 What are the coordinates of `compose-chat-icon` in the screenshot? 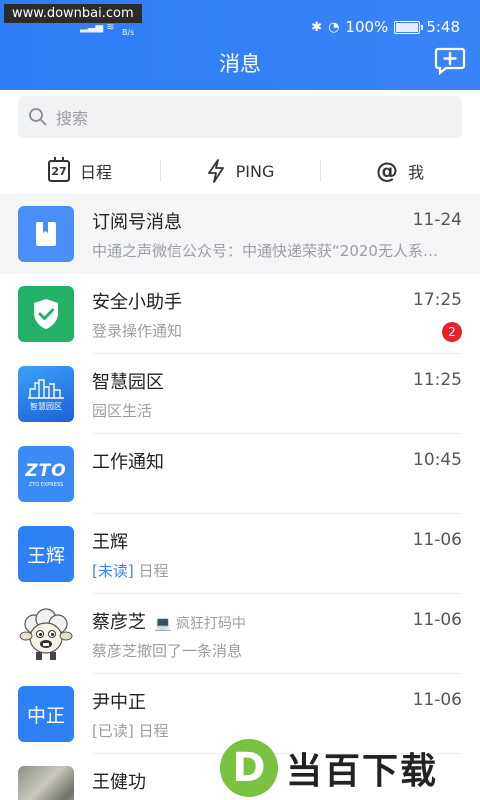 It's located at (450, 61).